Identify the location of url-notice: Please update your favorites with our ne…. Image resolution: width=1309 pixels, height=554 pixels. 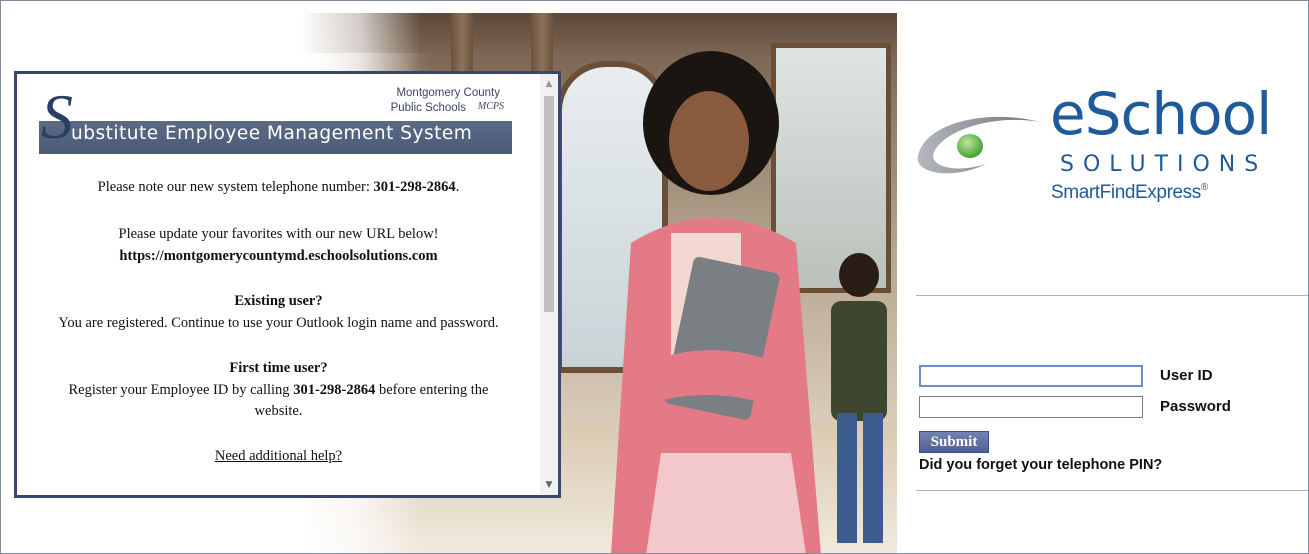
(278, 234).